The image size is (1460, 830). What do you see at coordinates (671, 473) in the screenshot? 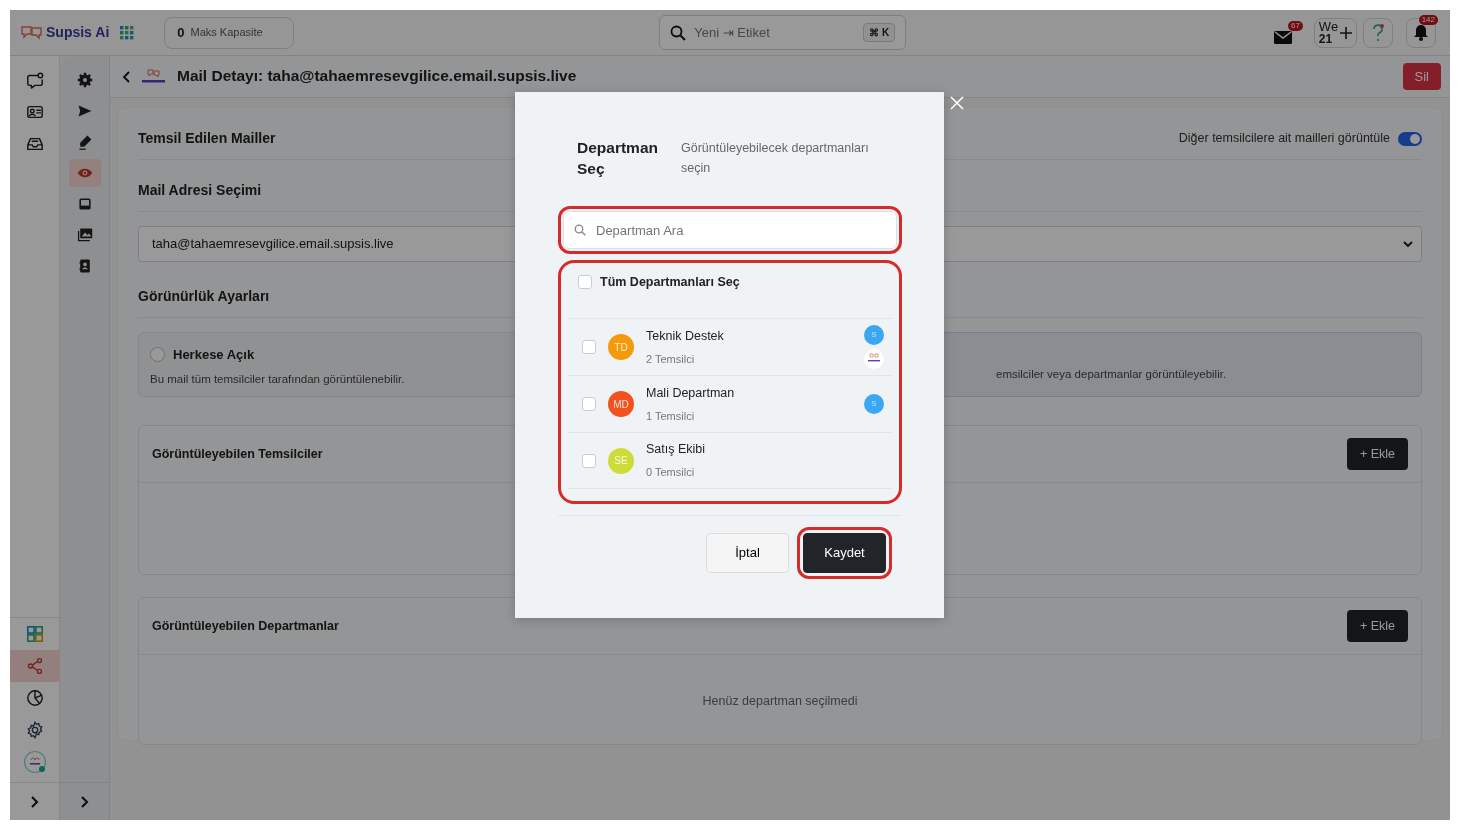
I see `member-count: 0 Temsilci` at bounding box center [671, 473].